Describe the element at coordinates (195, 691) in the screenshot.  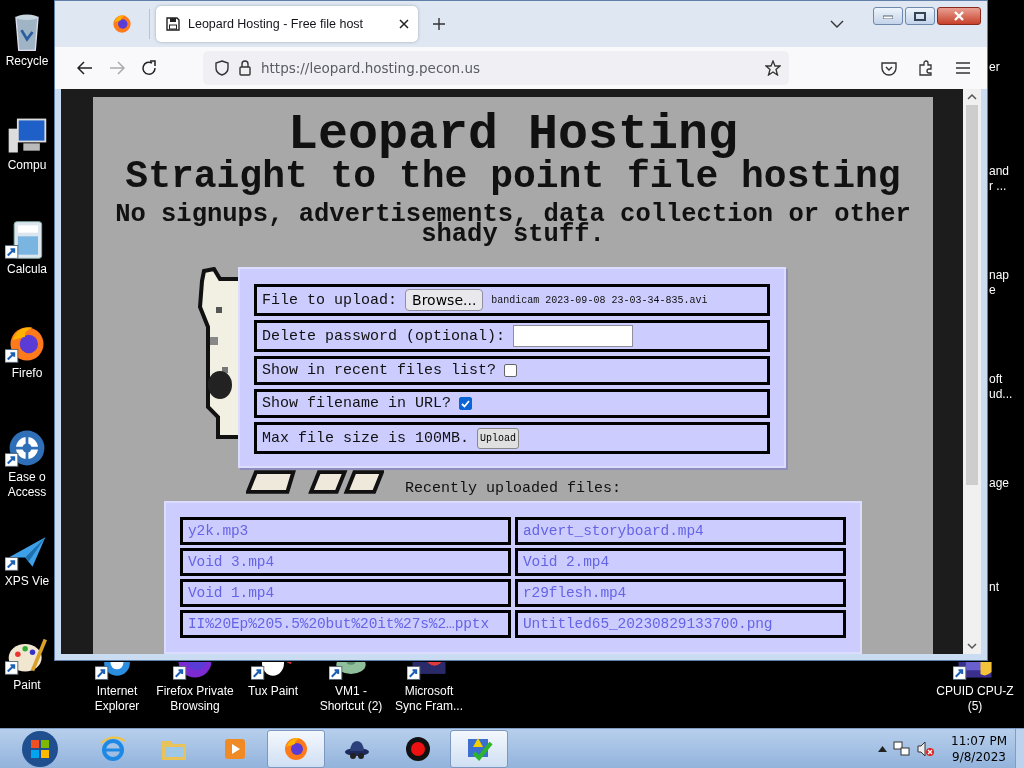
I see `desktop-icon-label: Firefox Private` at that location.